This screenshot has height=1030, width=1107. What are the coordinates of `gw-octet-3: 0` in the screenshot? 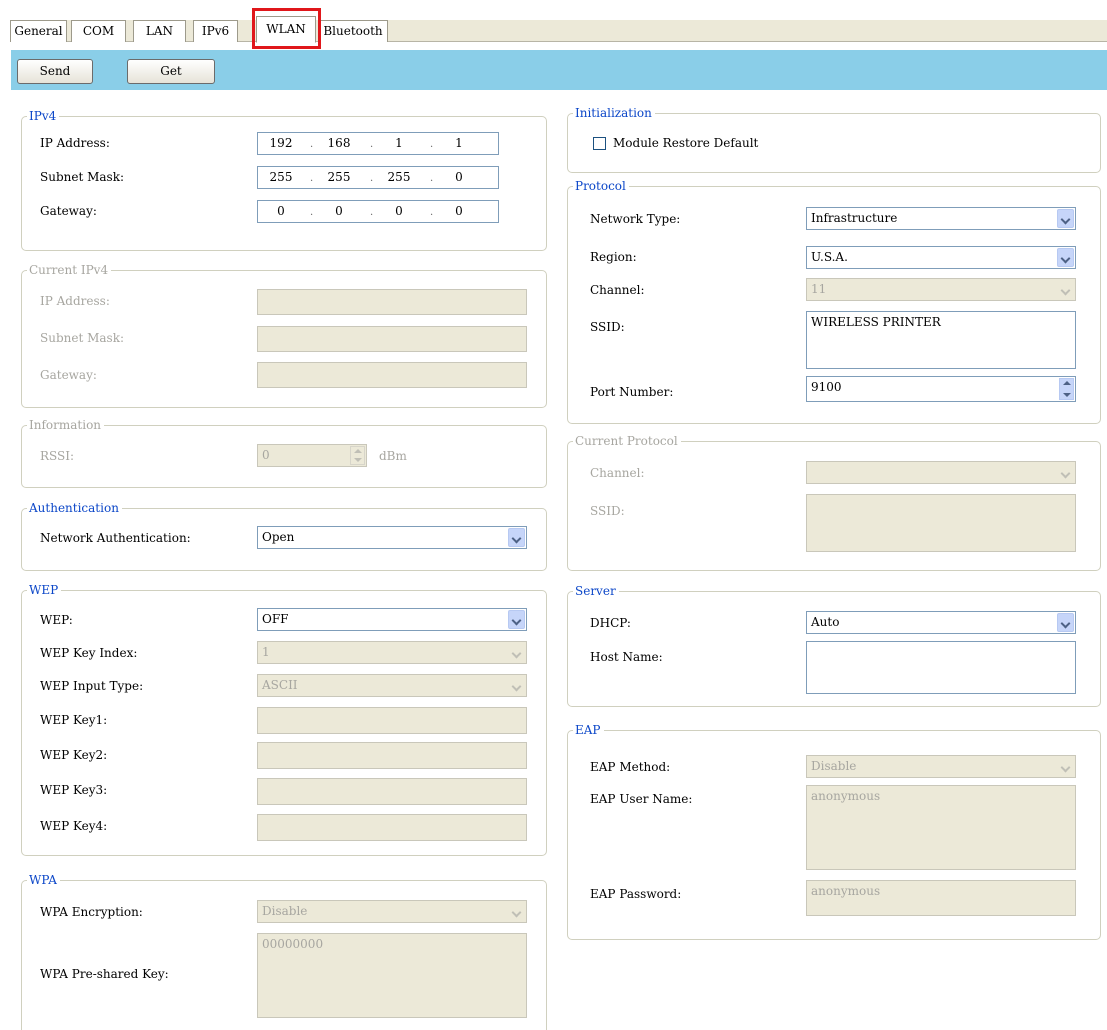 It's located at (399, 211).